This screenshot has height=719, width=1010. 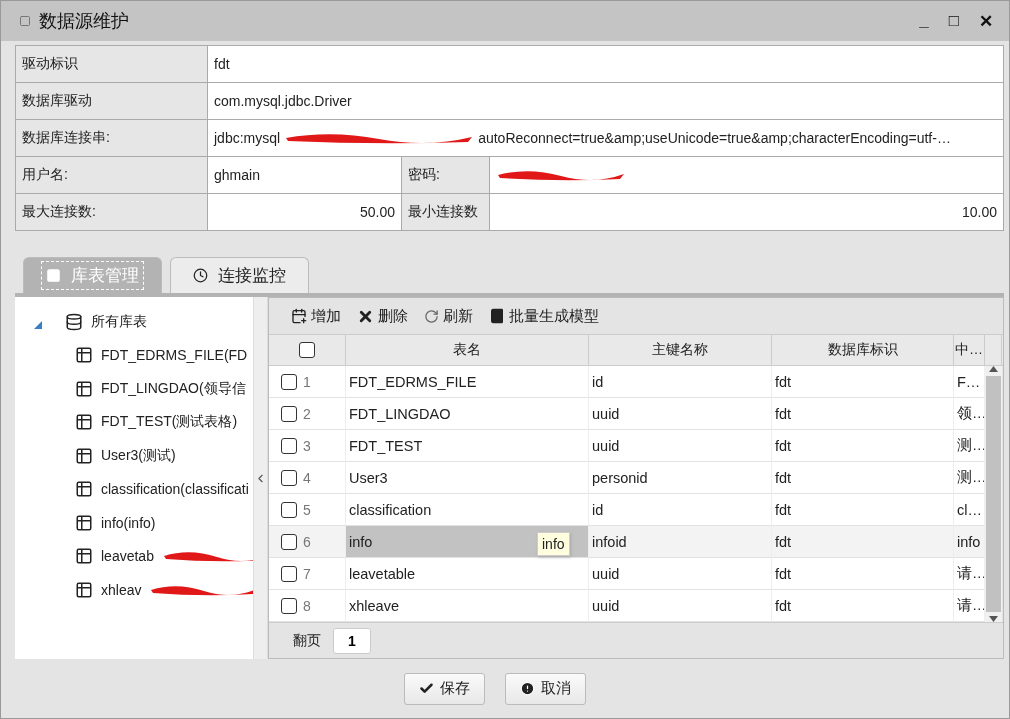 What do you see at coordinates (497, 316) in the screenshot?
I see `book-icon` at bounding box center [497, 316].